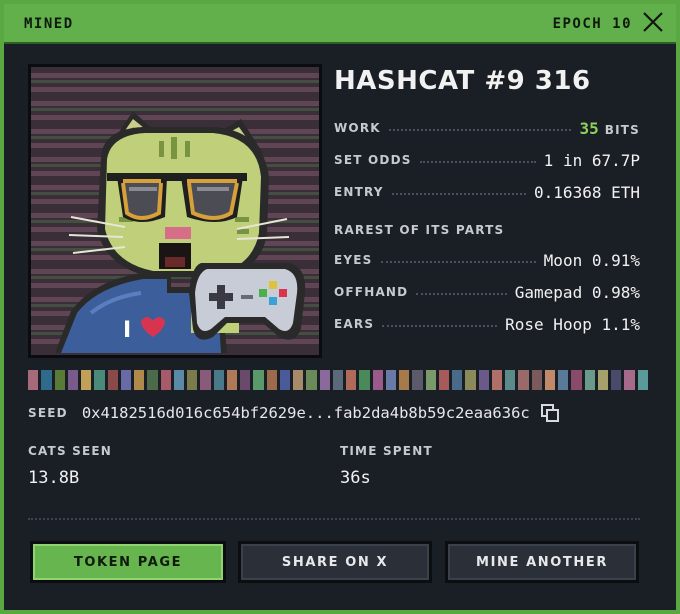 The image size is (680, 614). What do you see at coordinates (49, 24) in the screenshot?
I see `status-label: MINED` at bounding box center [49, 24].